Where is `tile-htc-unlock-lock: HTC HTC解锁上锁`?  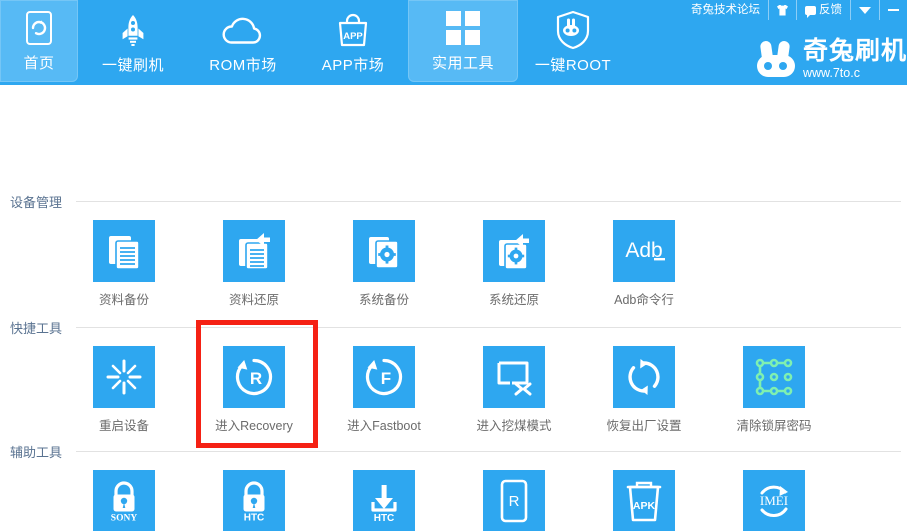
tile-htc-unlock-lock: HTC HTC解锁上锁 is located at coordinates (254, 500).